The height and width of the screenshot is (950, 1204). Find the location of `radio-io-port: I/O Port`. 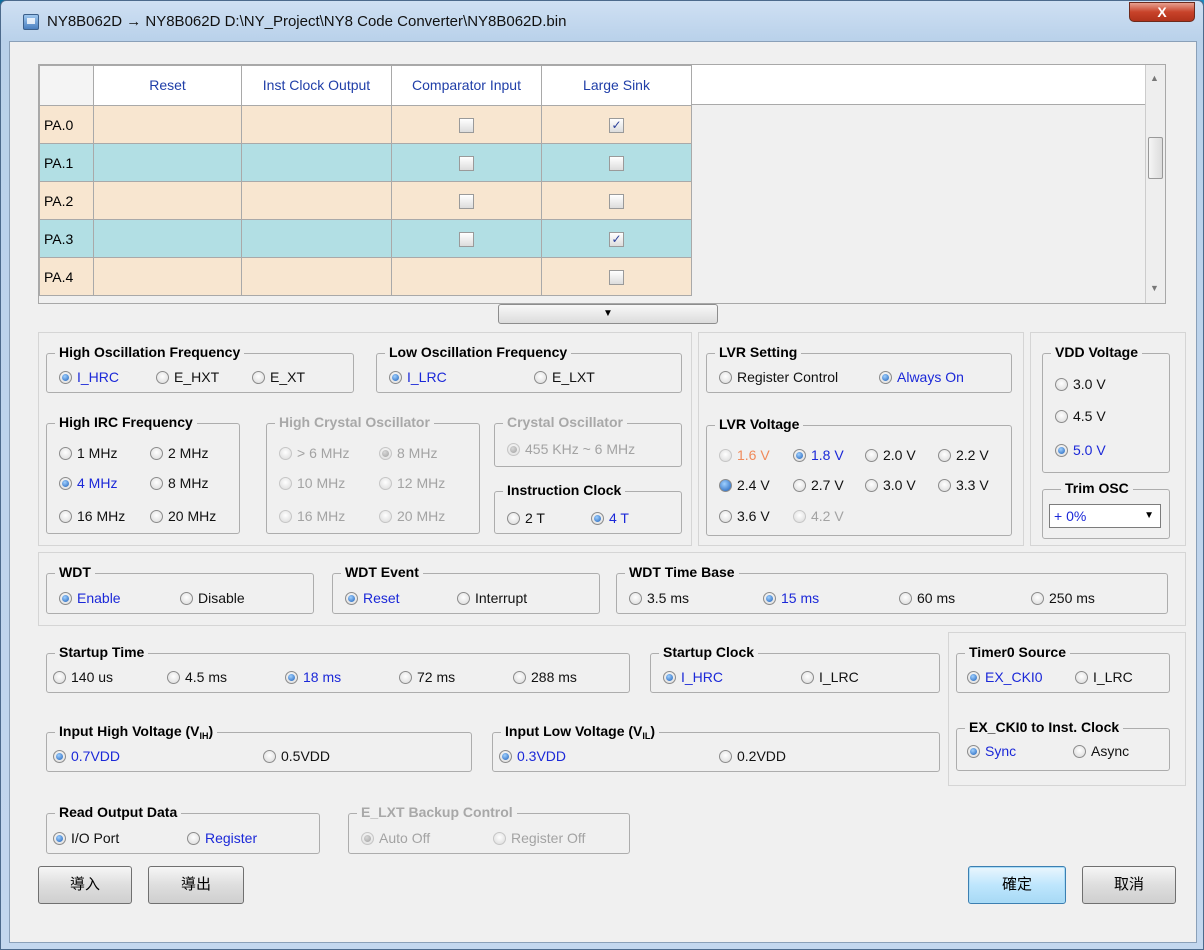

radio-io-port: I/O Port is located at coordinates (86, 838).